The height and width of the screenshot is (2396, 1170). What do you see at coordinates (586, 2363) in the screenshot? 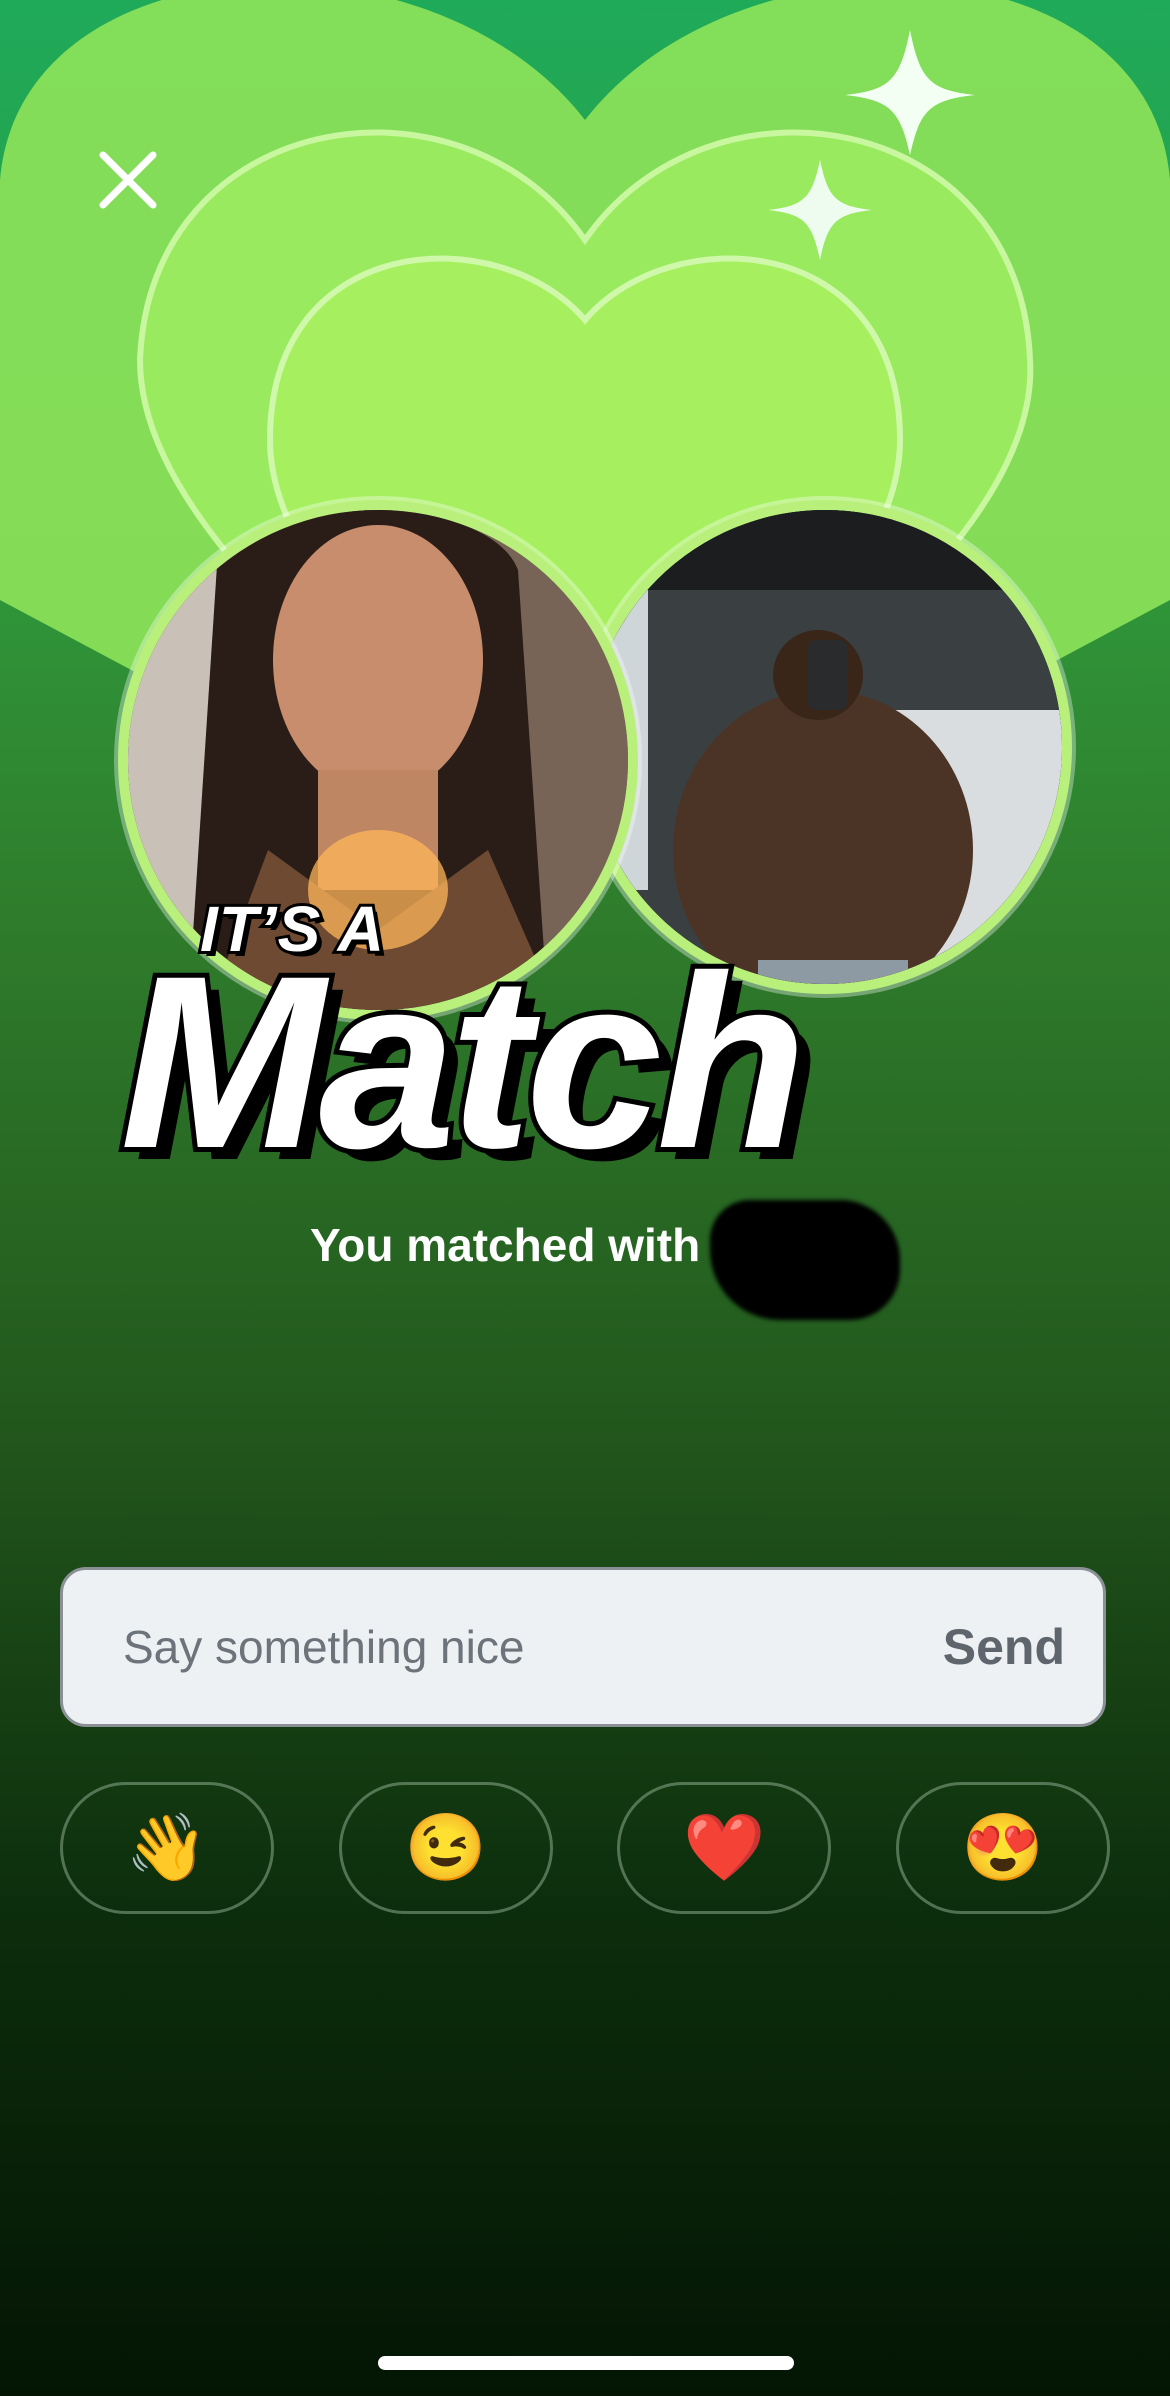
I see `home-indicator` at bounding box center [586, 2363].